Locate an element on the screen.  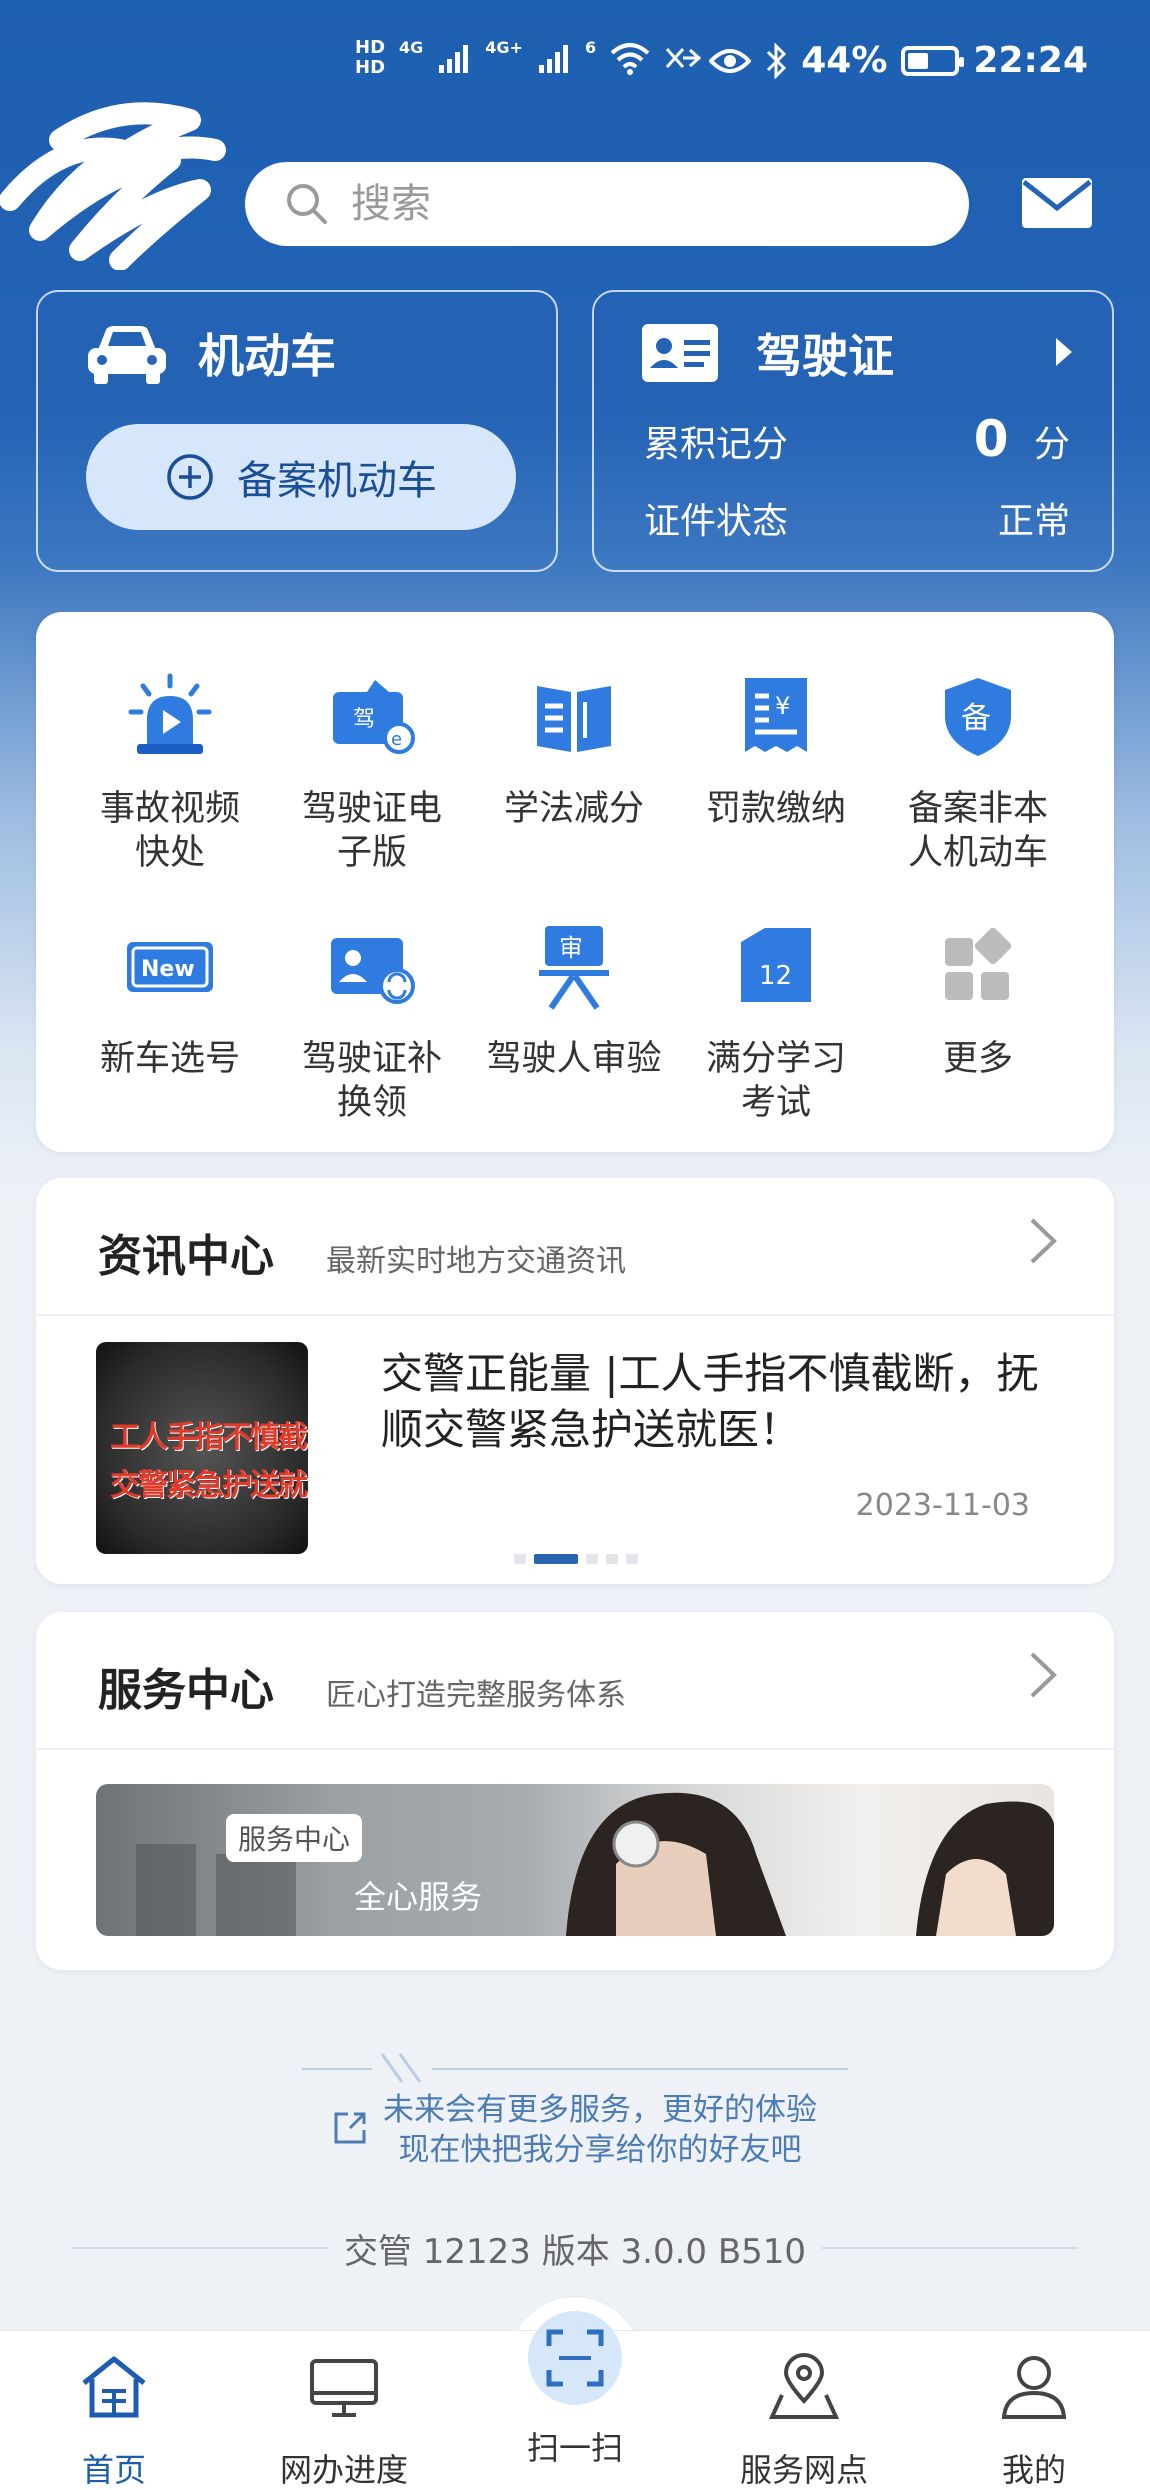
book-icon is located at coordinates (574, 719).